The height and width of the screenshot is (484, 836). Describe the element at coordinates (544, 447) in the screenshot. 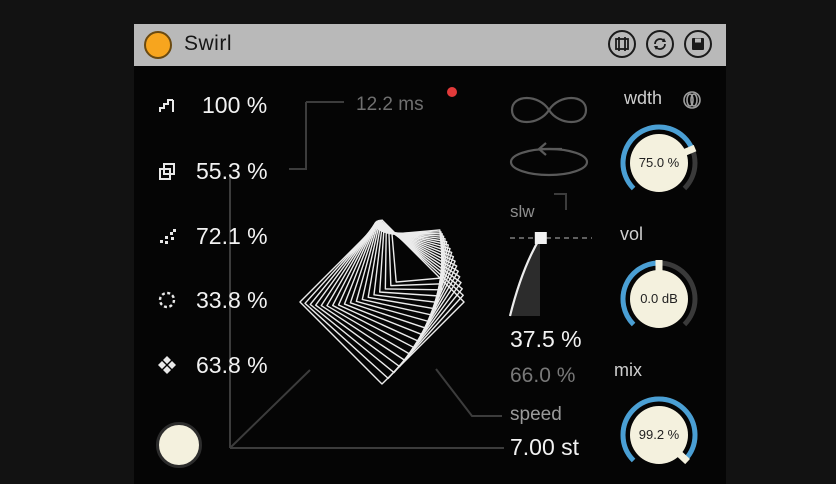

I see `speed-value: 7.00 st` at that location.